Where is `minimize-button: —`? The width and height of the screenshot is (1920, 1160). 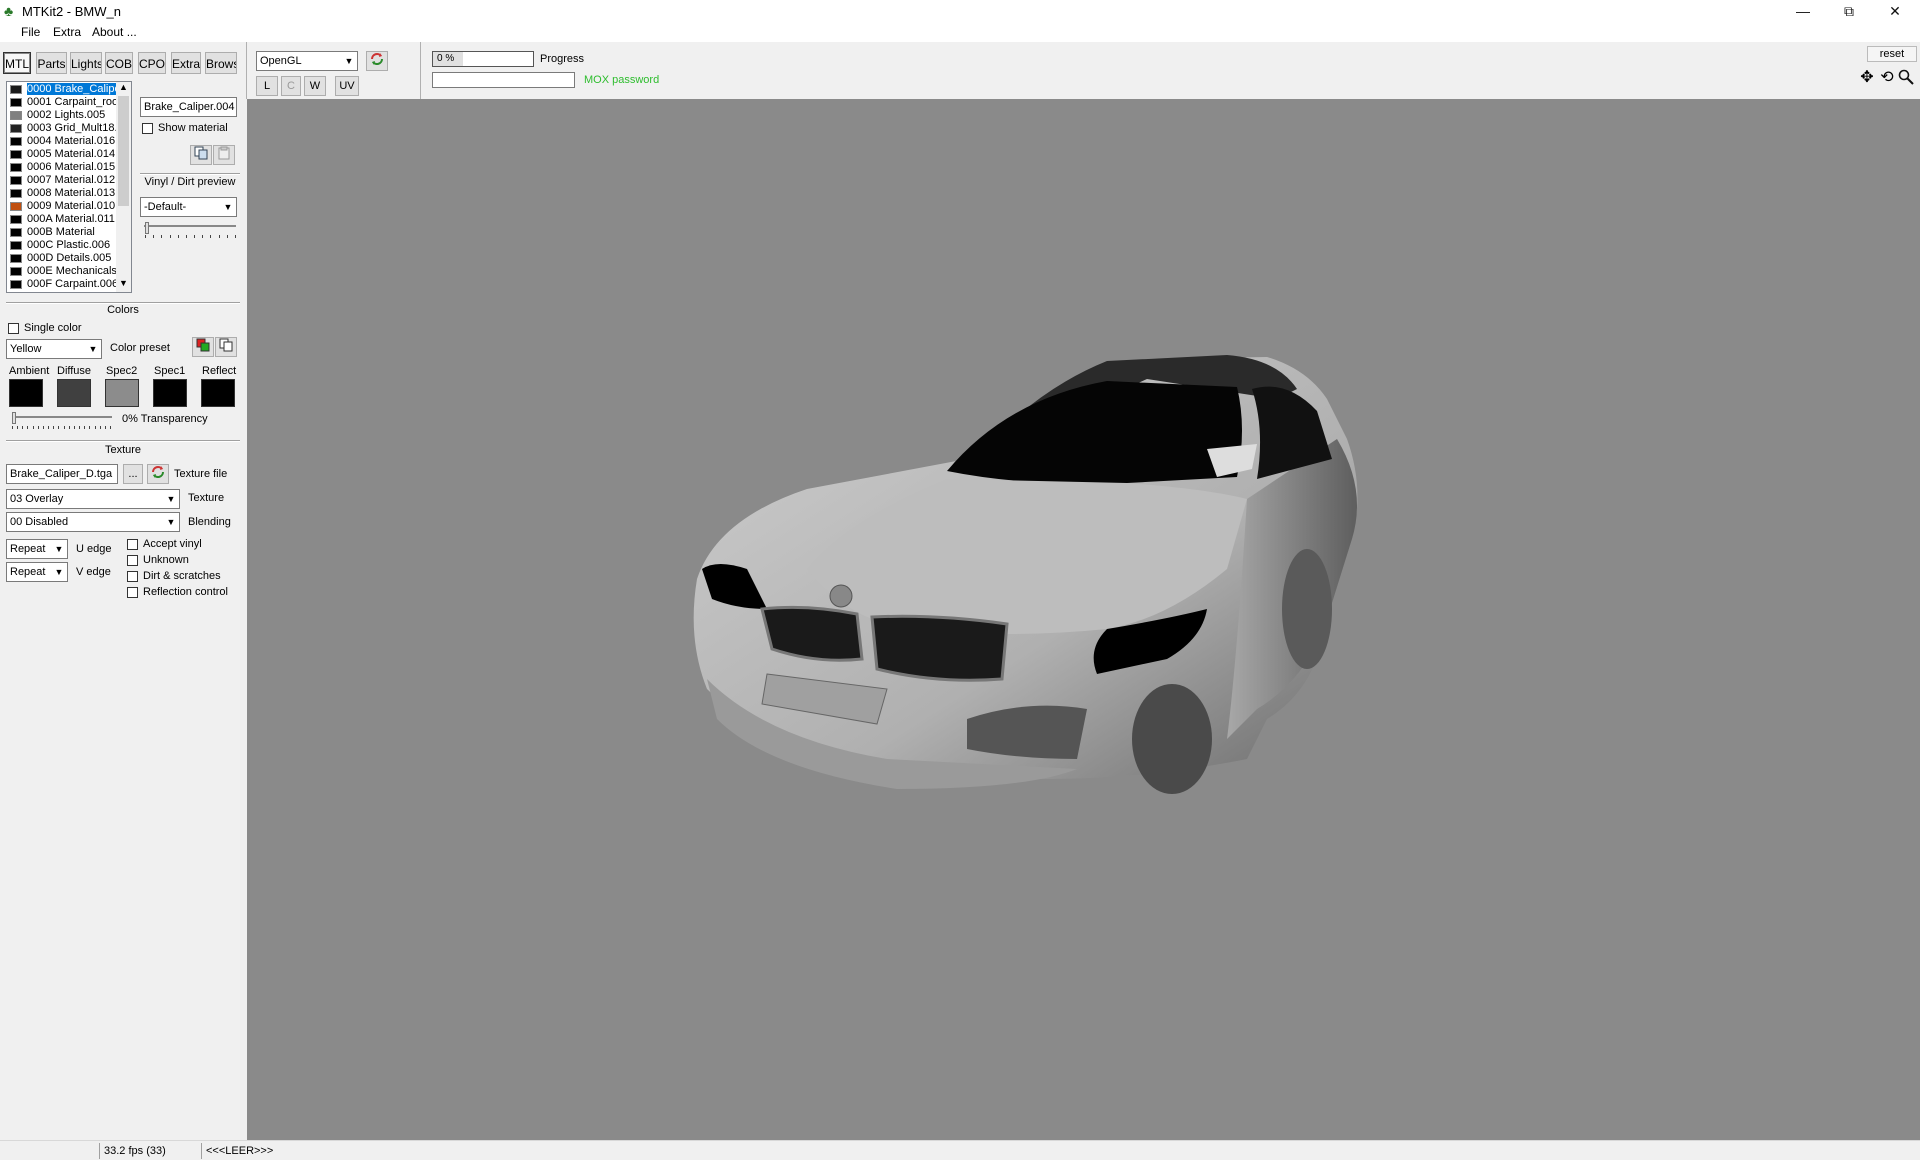
minimize-button: — is located at coordinates (1803, 11).